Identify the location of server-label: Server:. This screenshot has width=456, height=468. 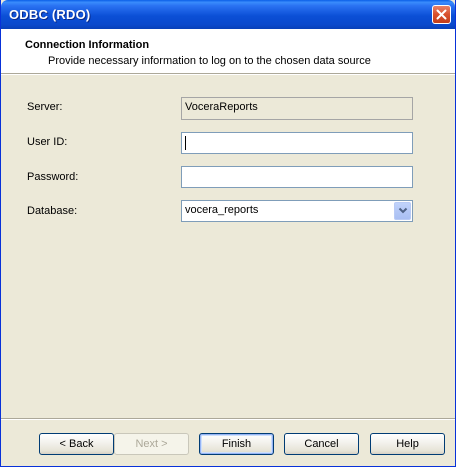
(45, 107).